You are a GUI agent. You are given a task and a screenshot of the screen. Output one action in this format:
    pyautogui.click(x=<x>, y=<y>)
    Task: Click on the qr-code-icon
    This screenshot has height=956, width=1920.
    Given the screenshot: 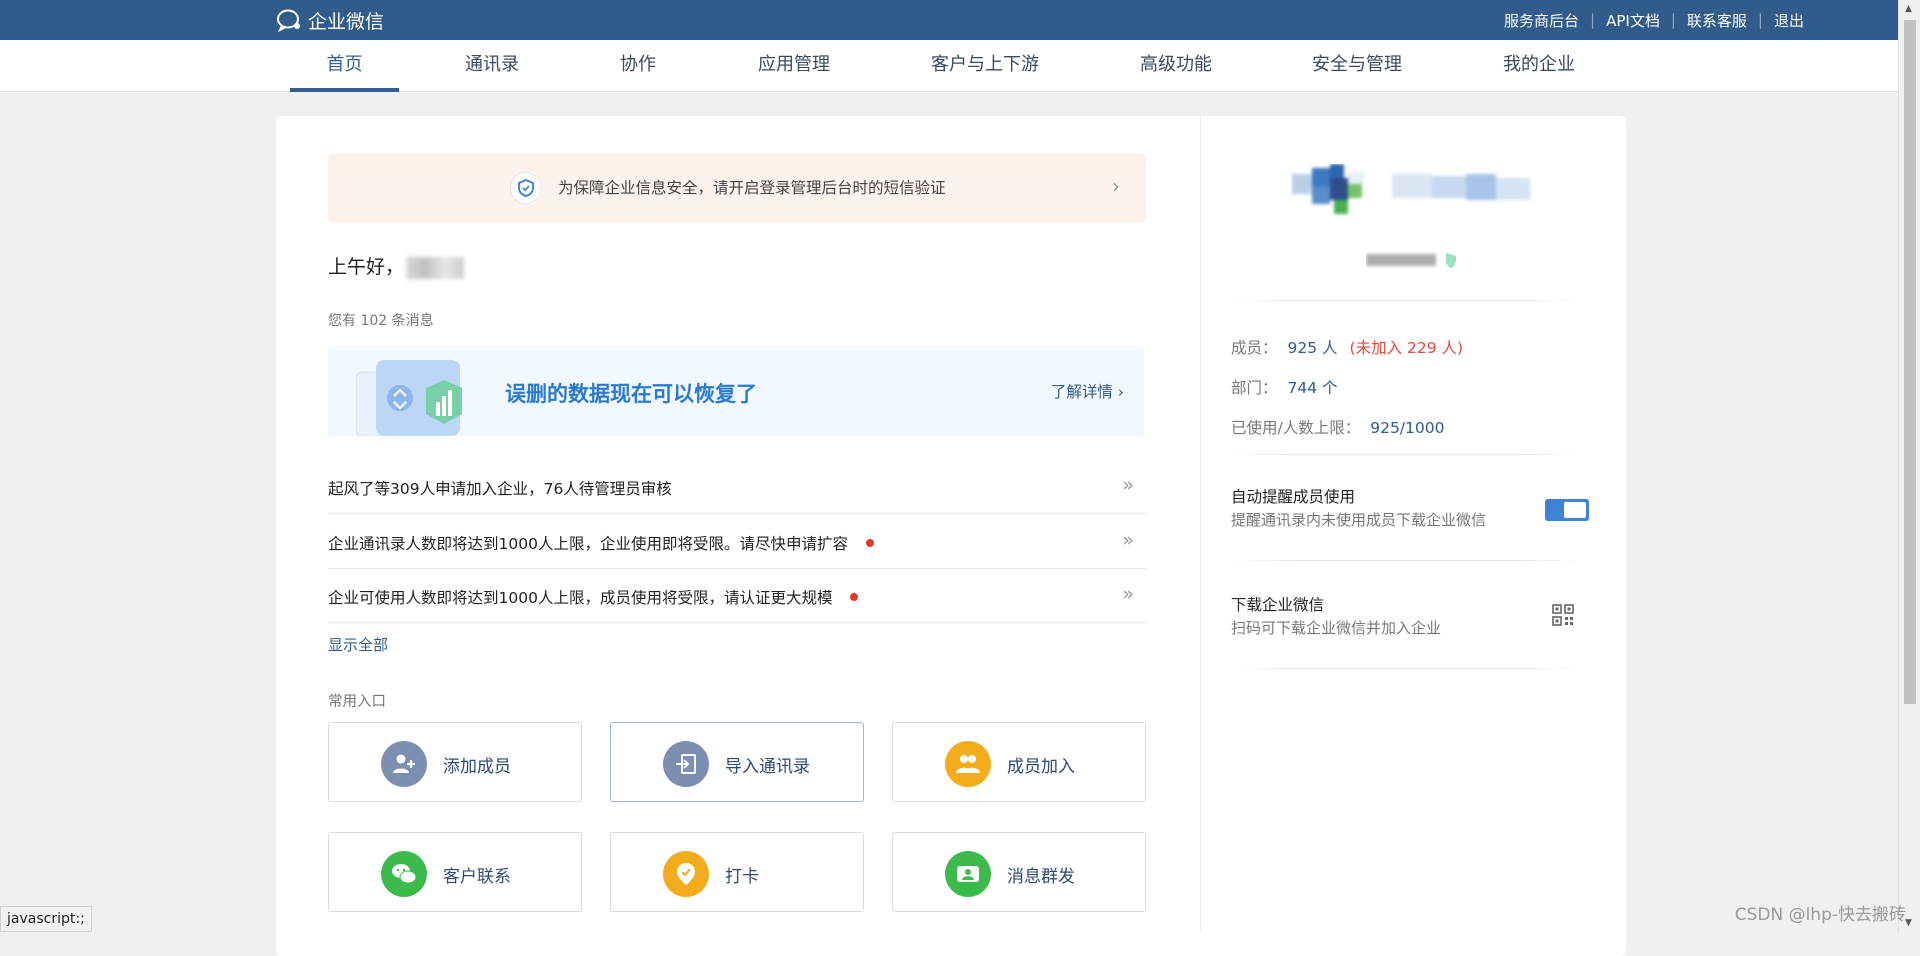 What is the action you would take?
    pyautogui.click(x=1563, y=615)
    